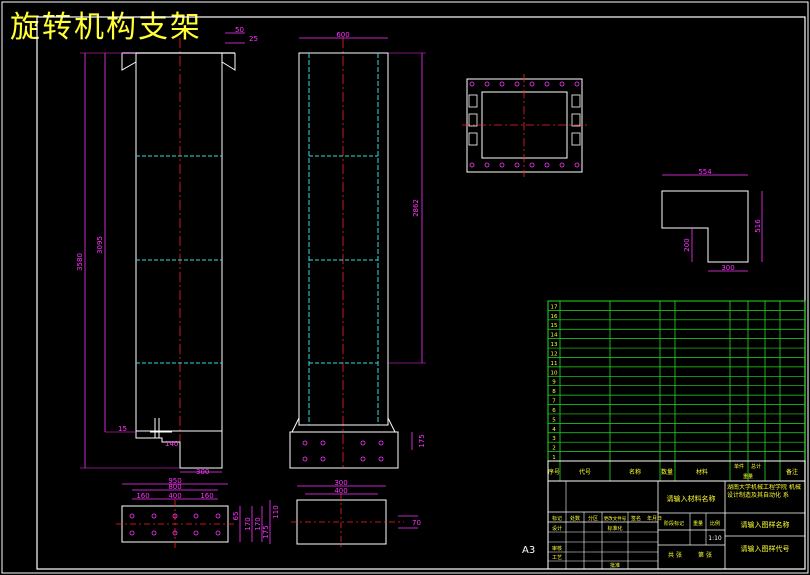 The height and width of the screenshot is (575, 810). Describe the element at coordinates (554, 458) in the screenshot. I see `parts-row-number: 1` at that location.